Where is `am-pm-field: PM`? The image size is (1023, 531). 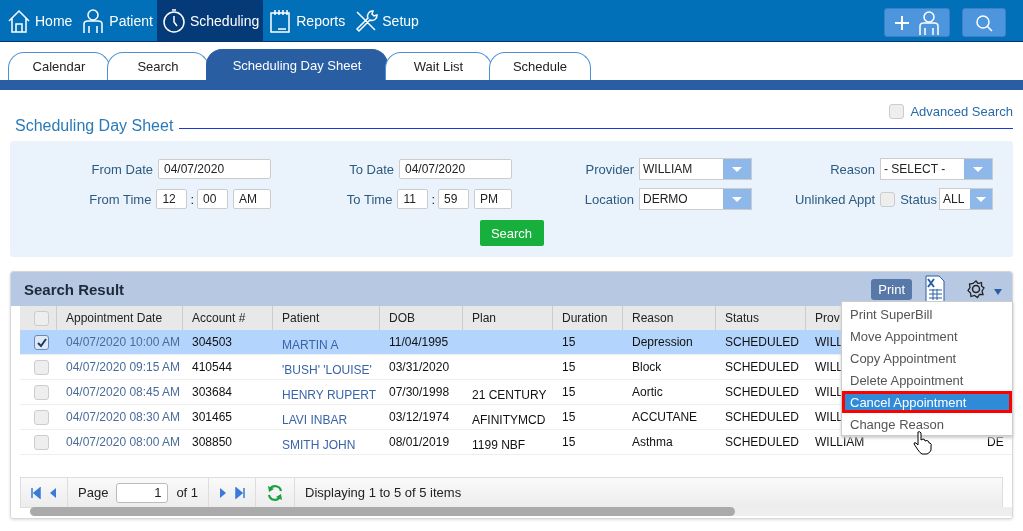
am-pm-field: PM is located at coordinates (493, 199).